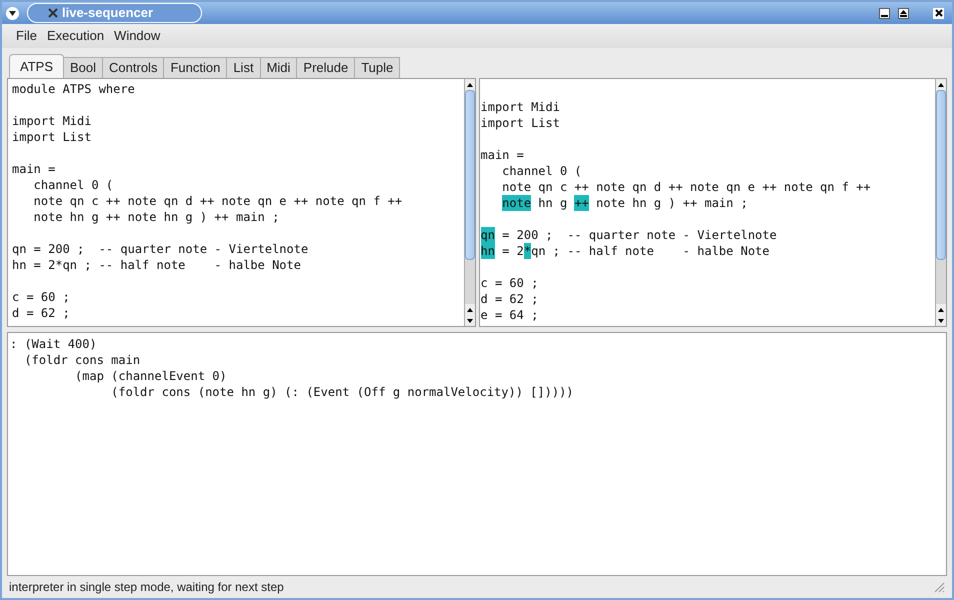 The height and width of the screenshot is (600, 954). I want to click on tab: Function, so click(196, 67).